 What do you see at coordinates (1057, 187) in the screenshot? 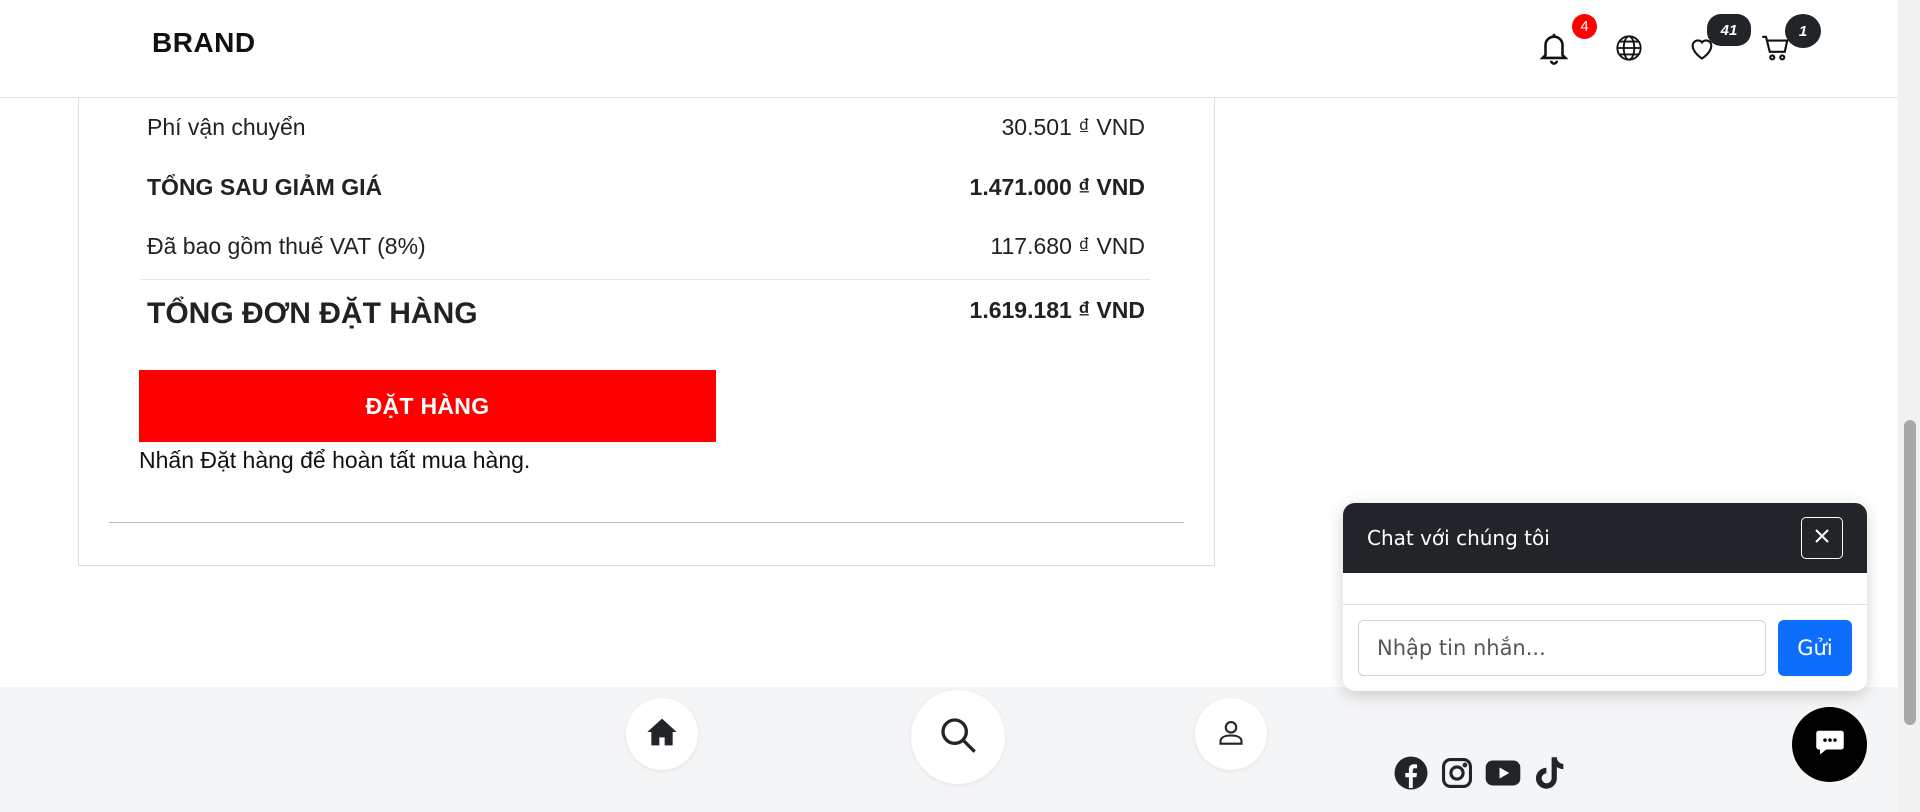
I see `after-discount-value: 1.471.000 ₫ VND` at bounding box center [1057, 187].